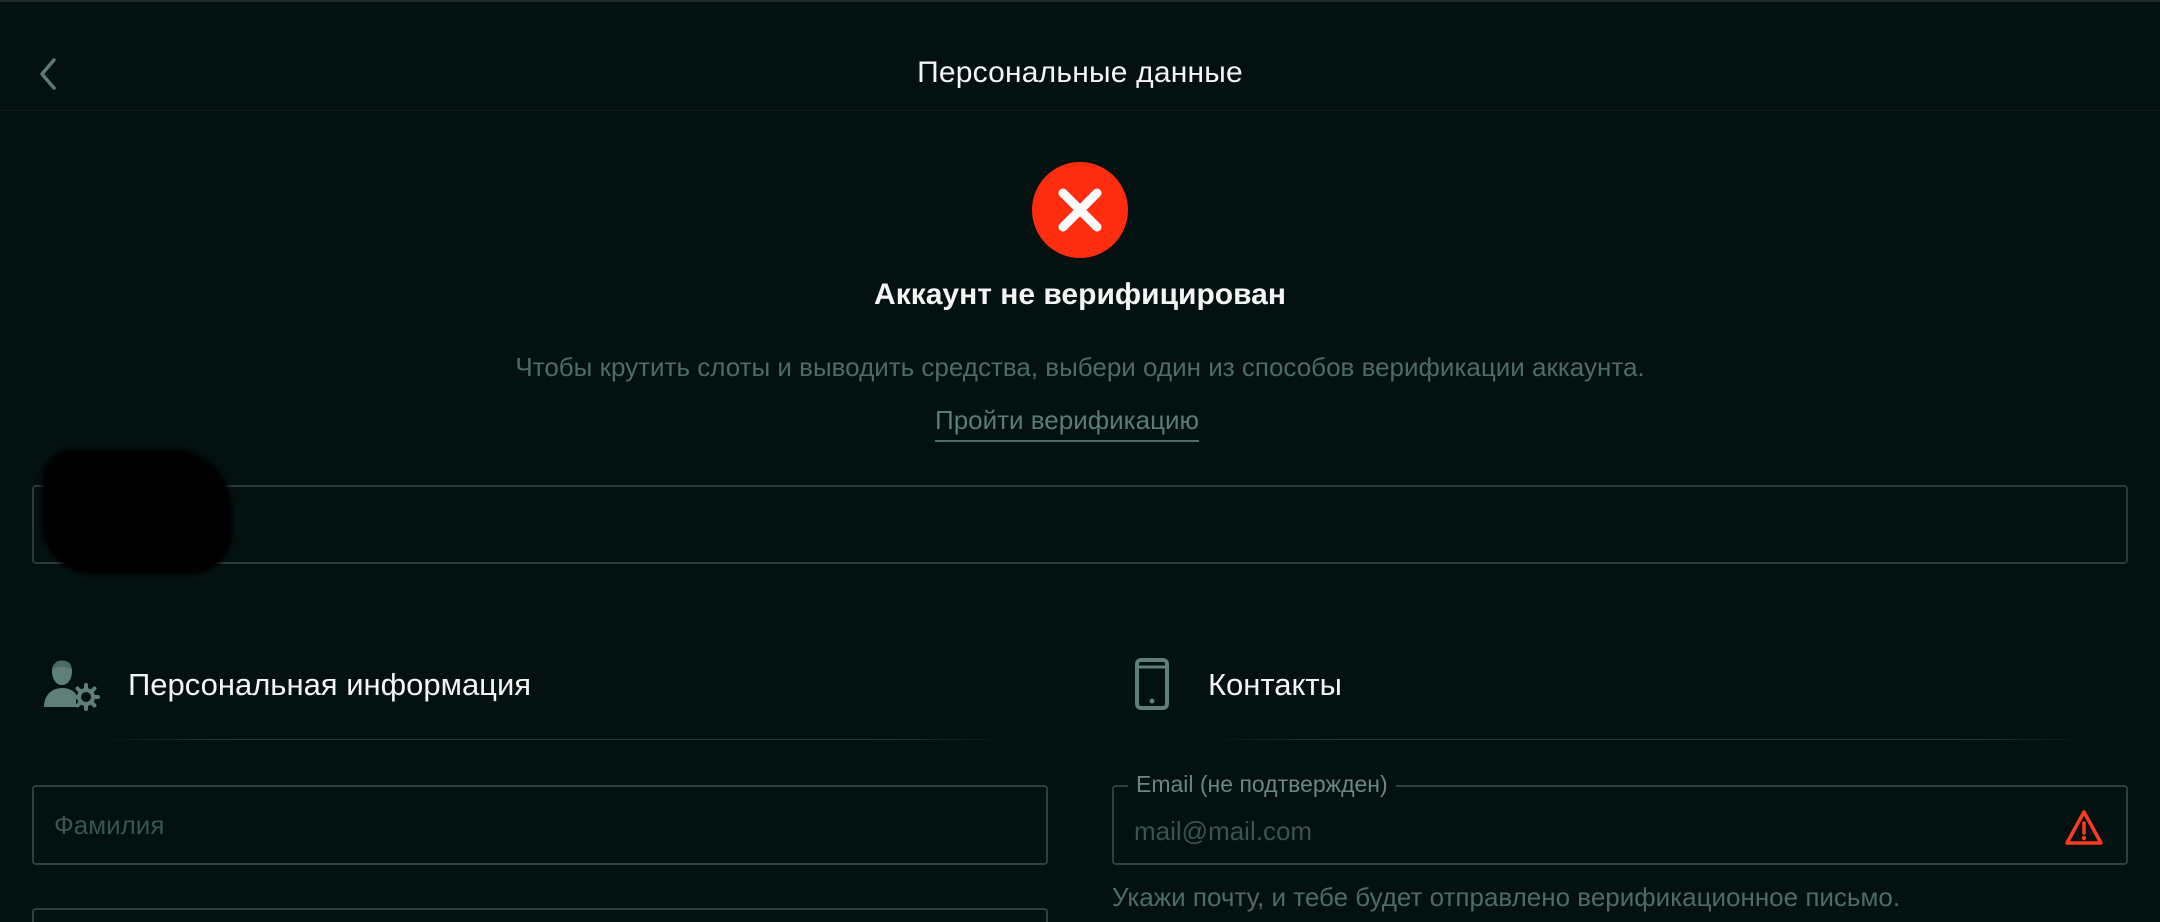 Image resolution: width=2160 pixels, height=922 pixels. I want to click on smartphone-icon, so click(1152, 684).